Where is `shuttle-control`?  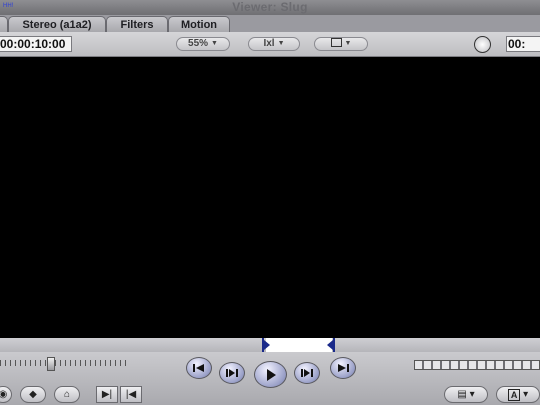
shuttle-control is located at coordinates (51, 364).